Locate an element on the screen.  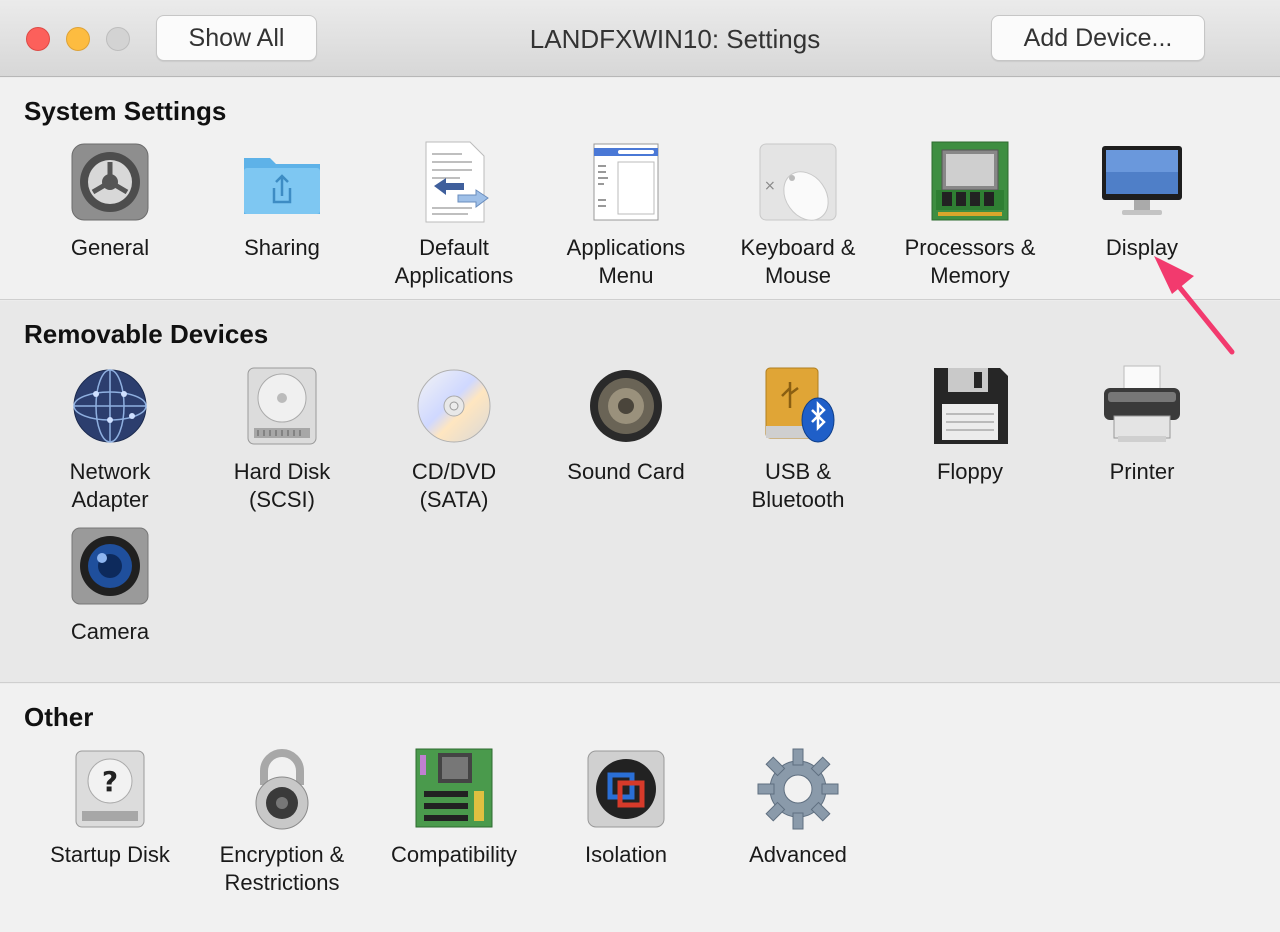
other-item-isolation: Isolation is located at coordinates (626, 808).